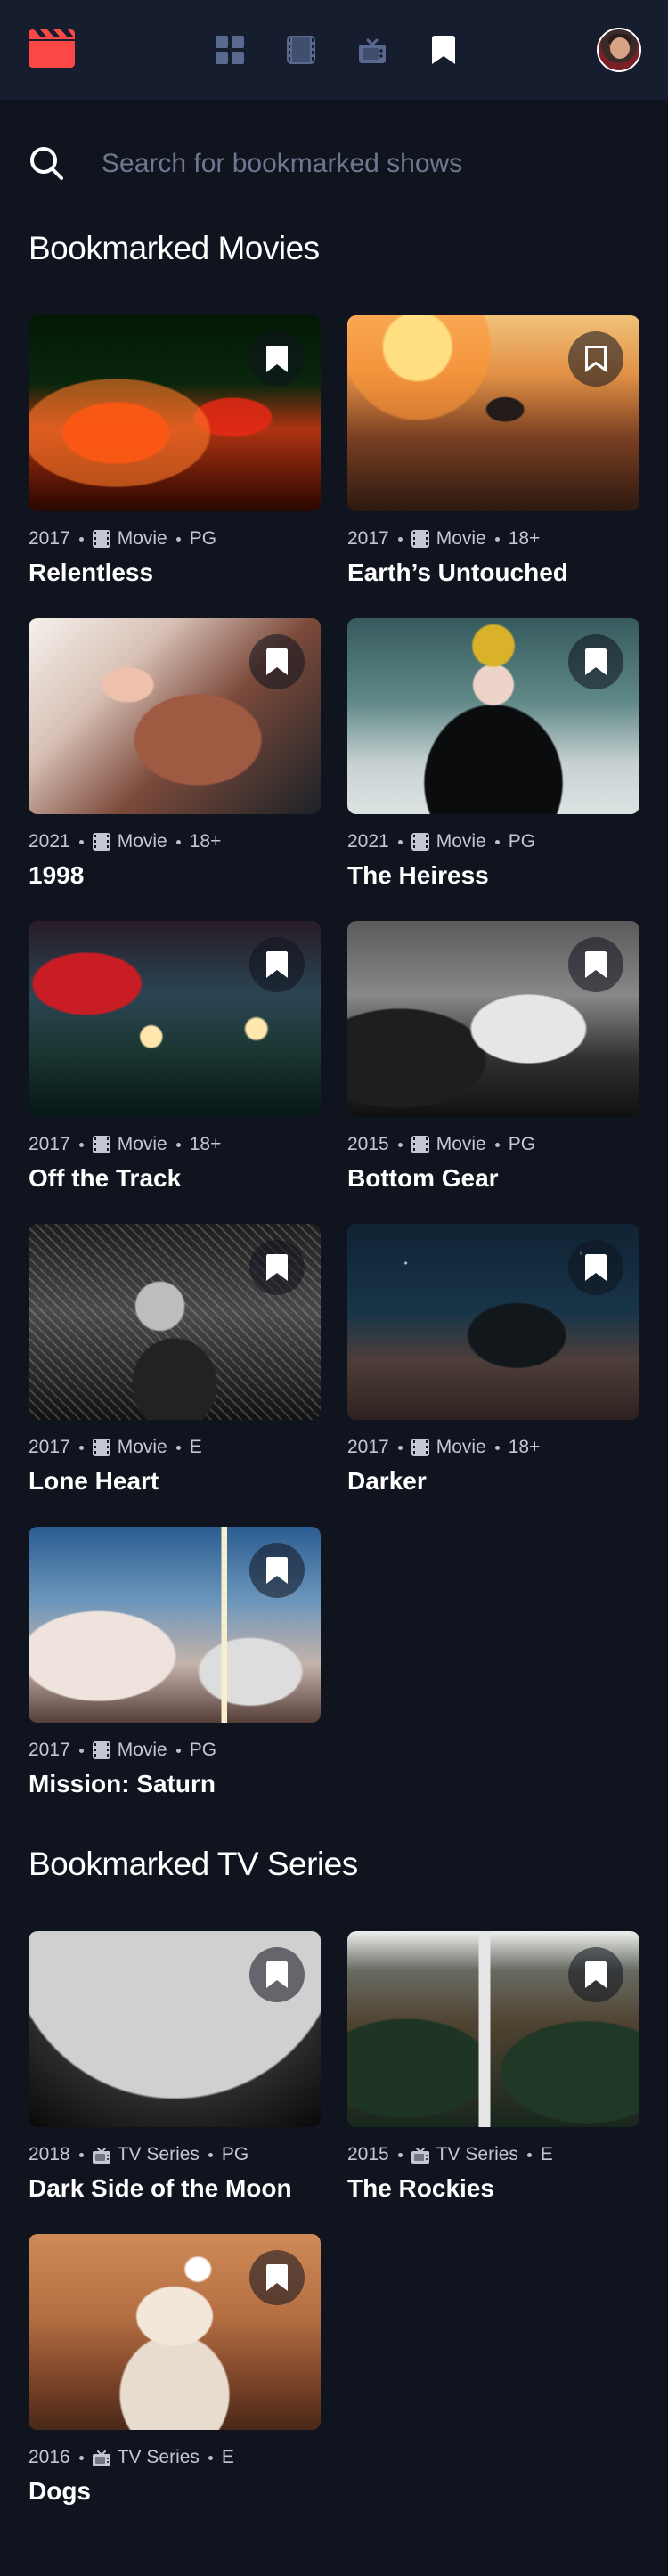 Image resolution: width=668 pixels, height=2576 pixels. What do you see at coordinates (175, 1179) in the screenshot?
I see `media-title: Off the Track` at bounding box center [175, 1179].